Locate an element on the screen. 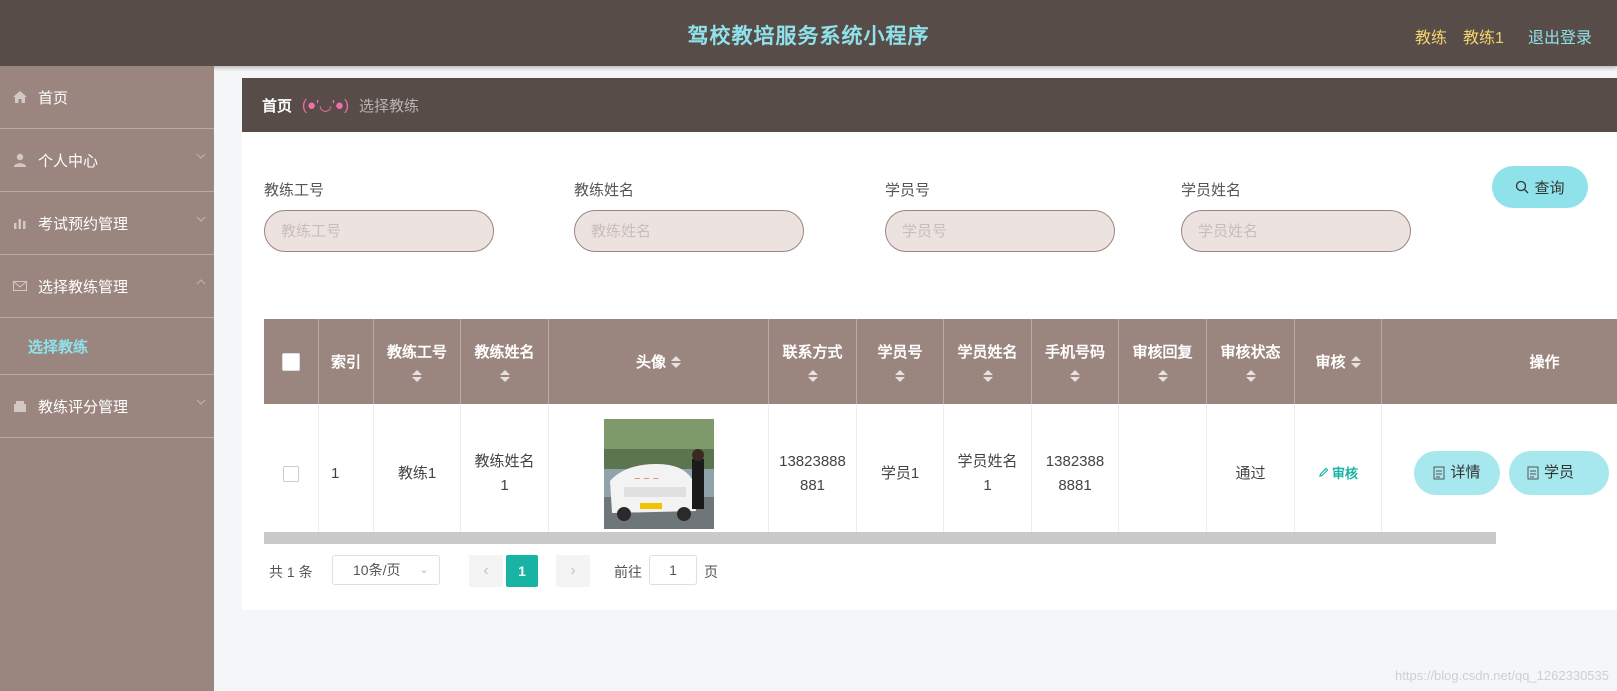  goto-page-input is located at coordinates (673, 570).